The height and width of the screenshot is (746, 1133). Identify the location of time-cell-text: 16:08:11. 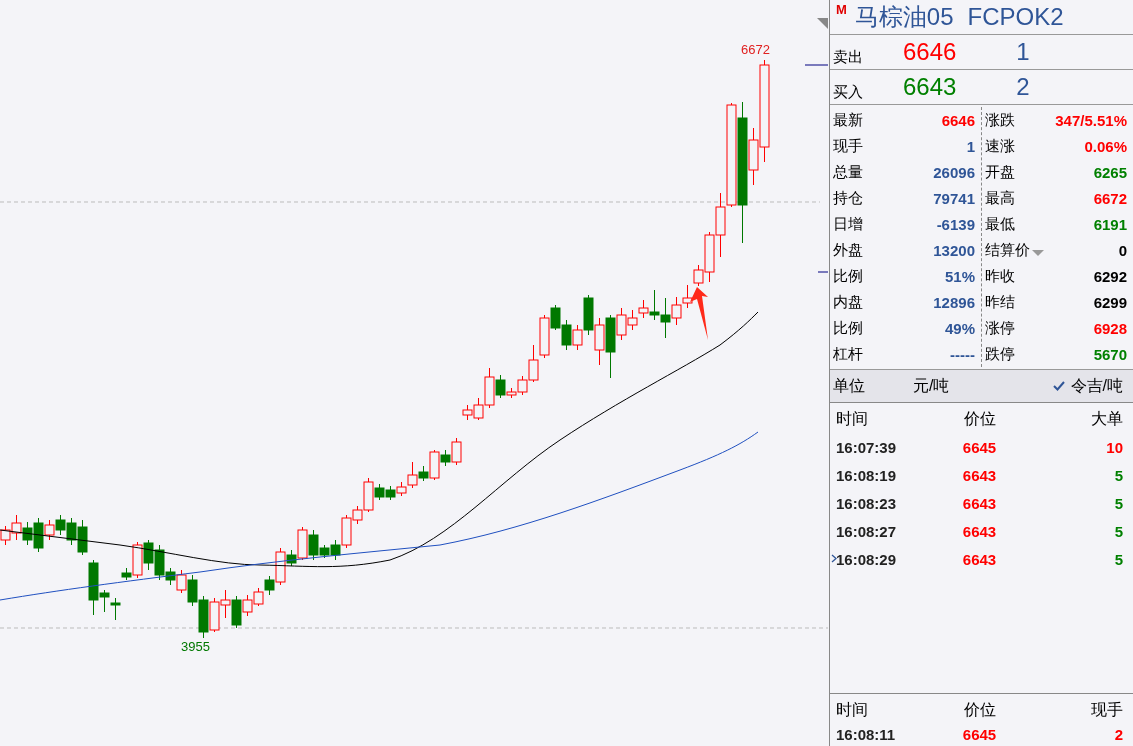
(866, 734).